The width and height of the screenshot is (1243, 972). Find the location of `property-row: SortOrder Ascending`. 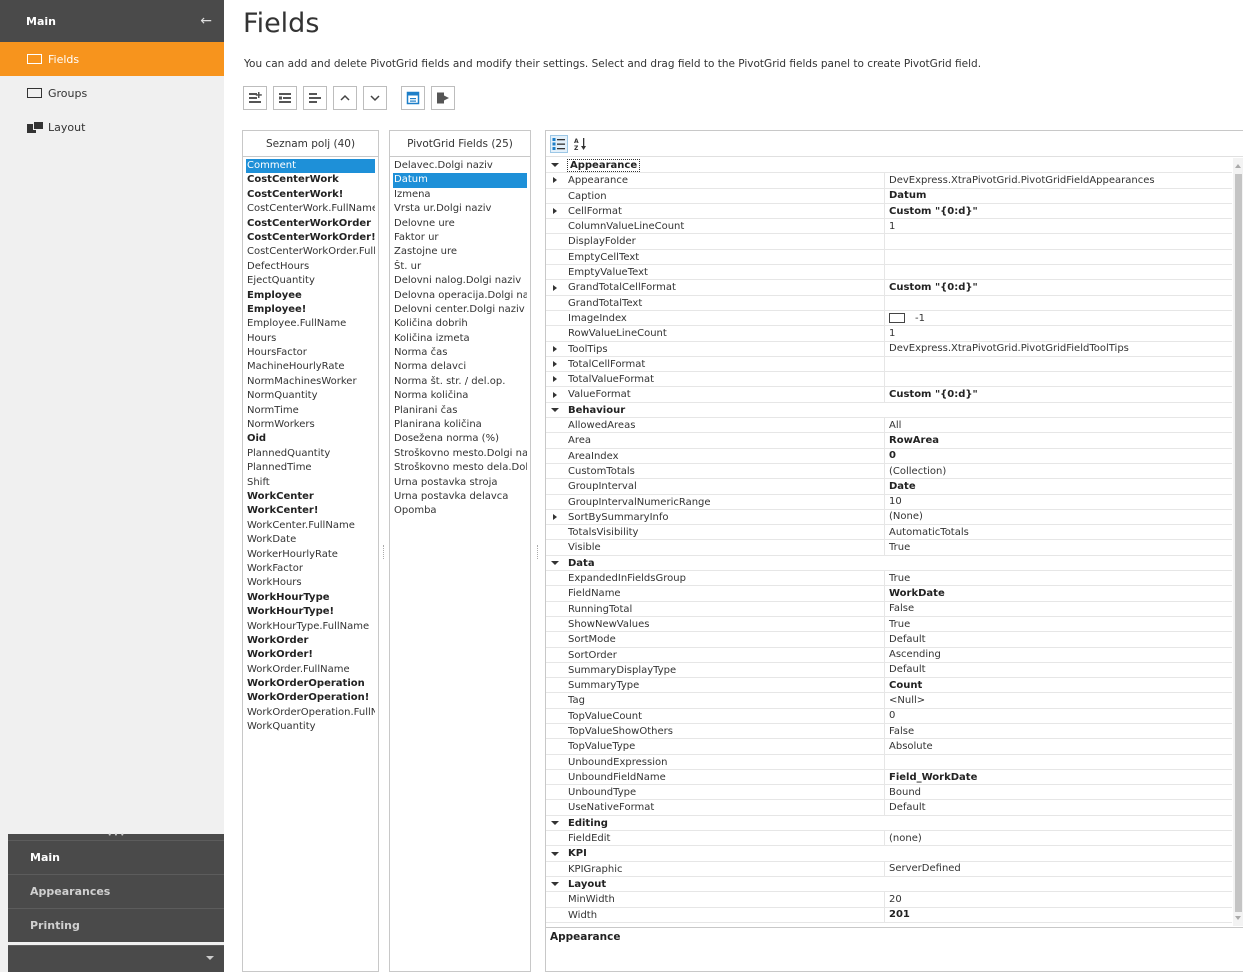

property-row: SortOrder Ascending is located at coordinates (889, 655).